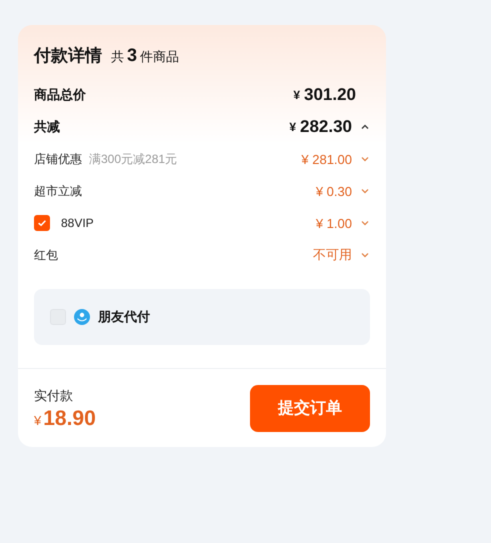 This screenshot has height=543, width=491. I want to click on discount-value: ¥ 281.00, so click(326, 159).